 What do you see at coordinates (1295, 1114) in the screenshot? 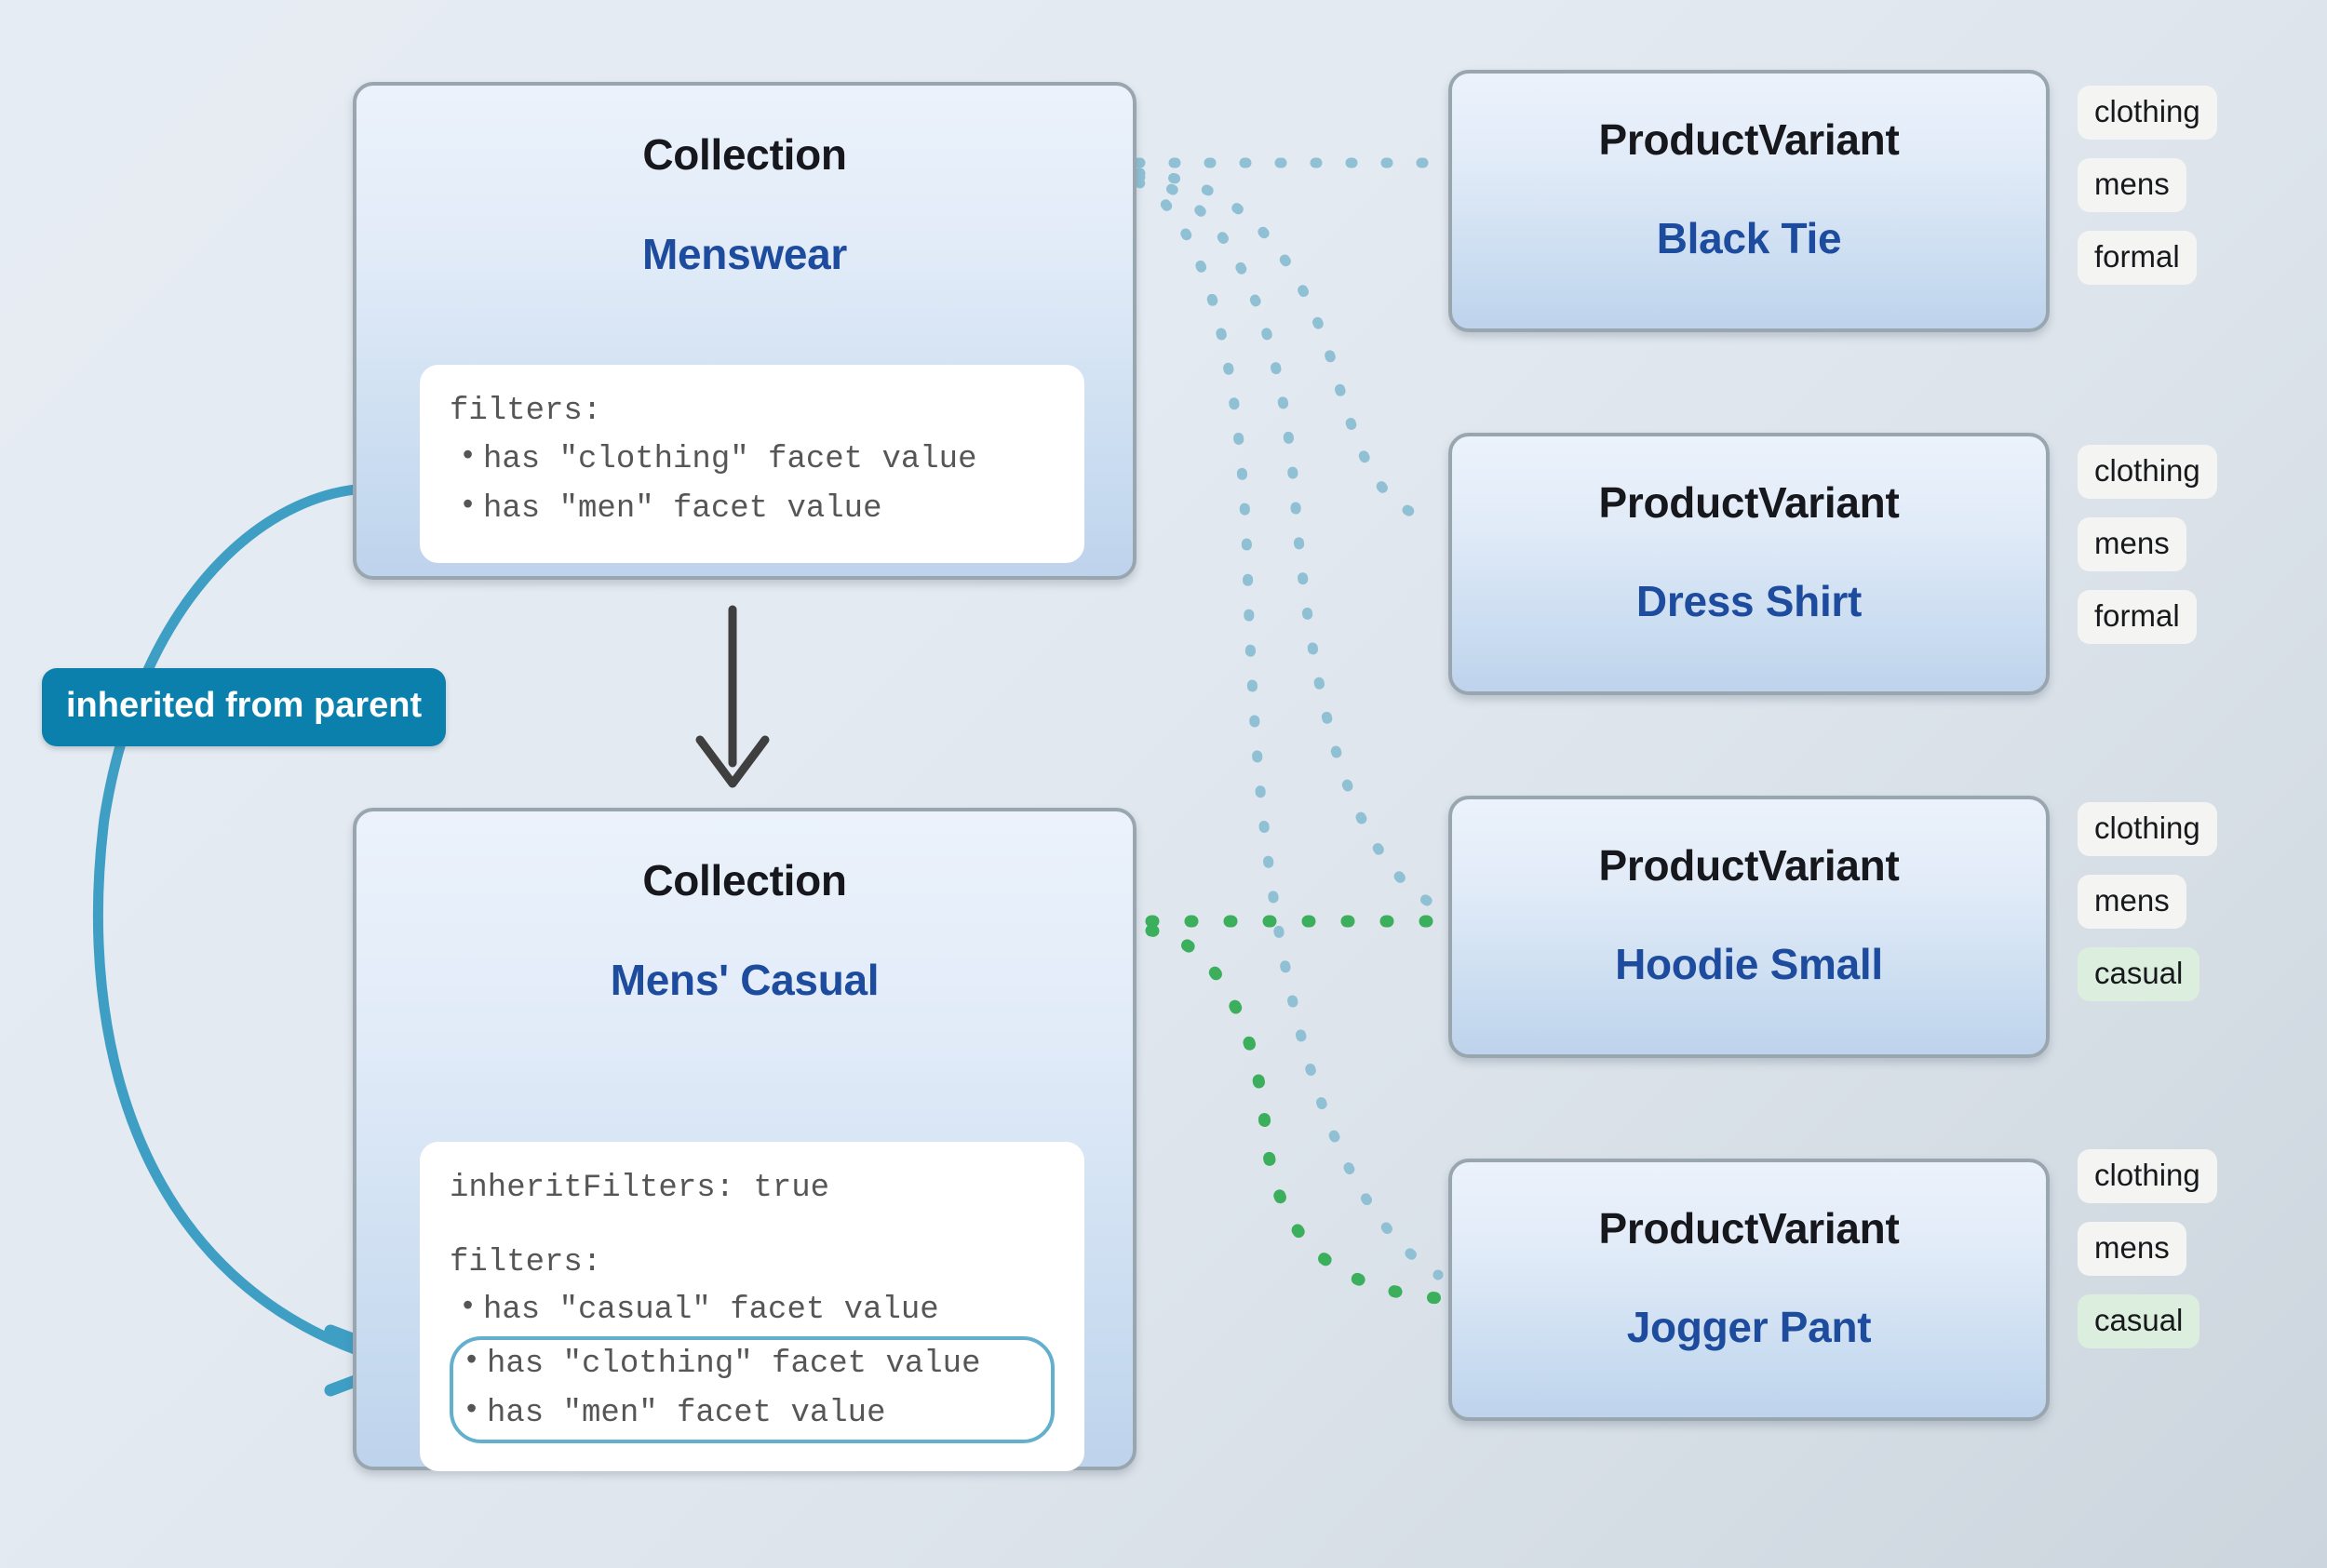
I see `connector-mens-casual-jogger` at bounding box center [1295, 1114].